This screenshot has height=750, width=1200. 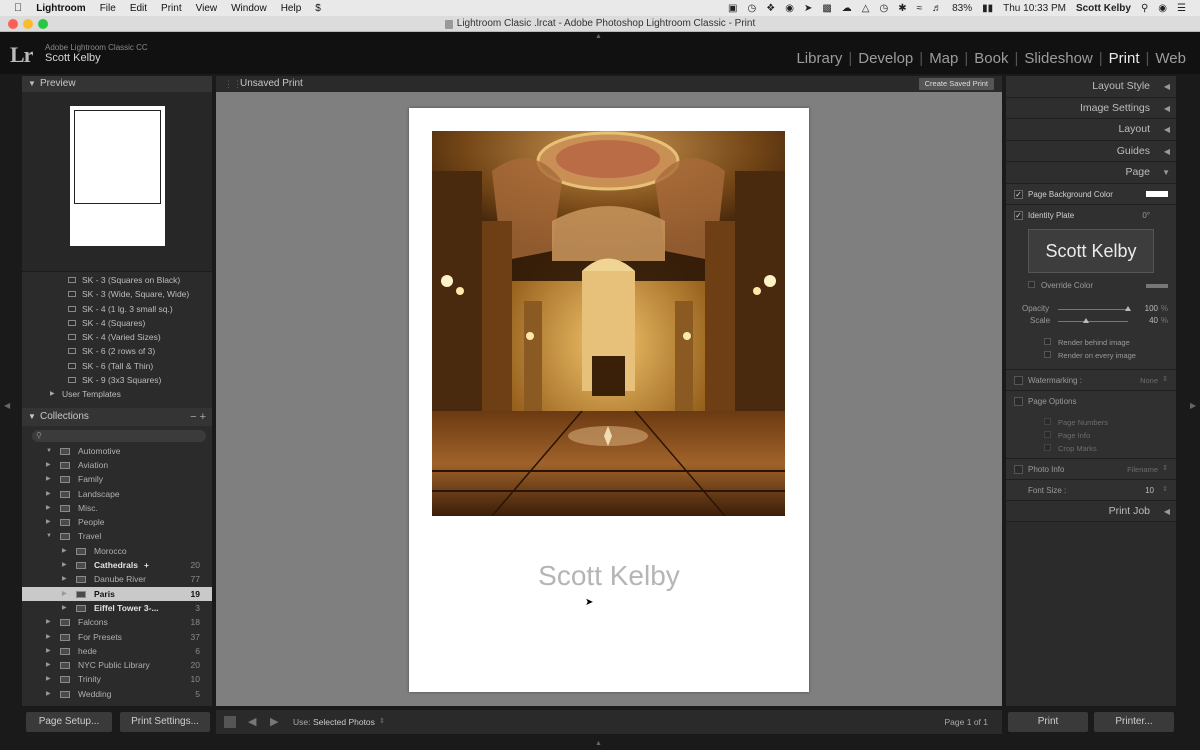 What do you see at coordinates (117, 494) in the screenshot?
I see `collection-item: ▶ Landscape` at bounding box center [117, 494].